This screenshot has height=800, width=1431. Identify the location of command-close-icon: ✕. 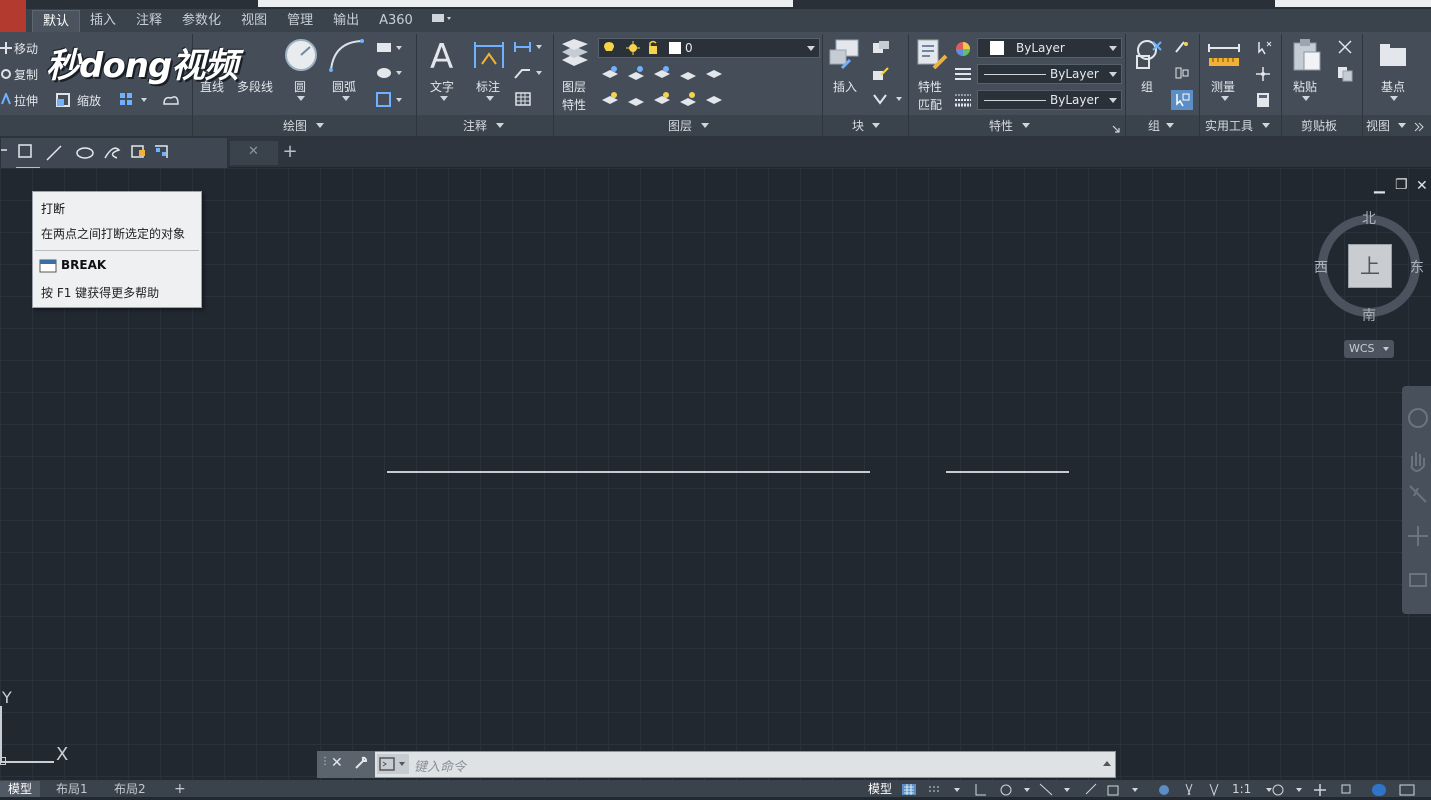
(337, 763).